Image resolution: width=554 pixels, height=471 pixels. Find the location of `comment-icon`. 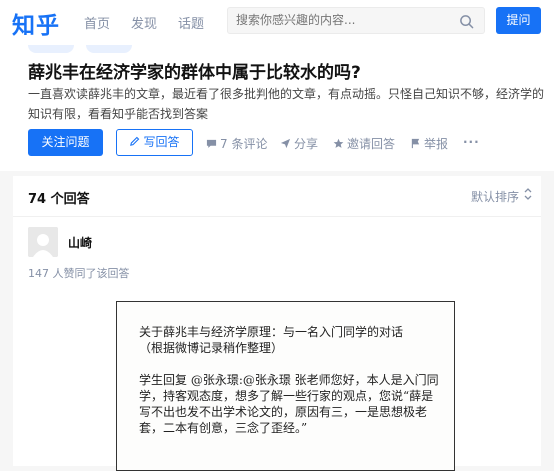

comment-icon is located at coordinates (211, 143).